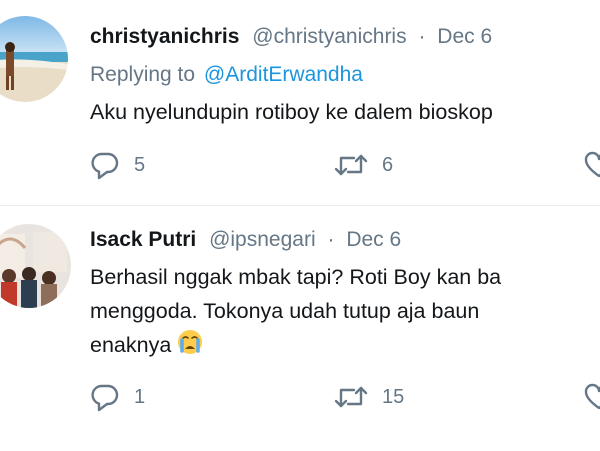 The image size is (600, 451). What do you see at coordinates (140, 164) in the screenshot?
I see `reply-count: 5` at bounding box center [140, 164].